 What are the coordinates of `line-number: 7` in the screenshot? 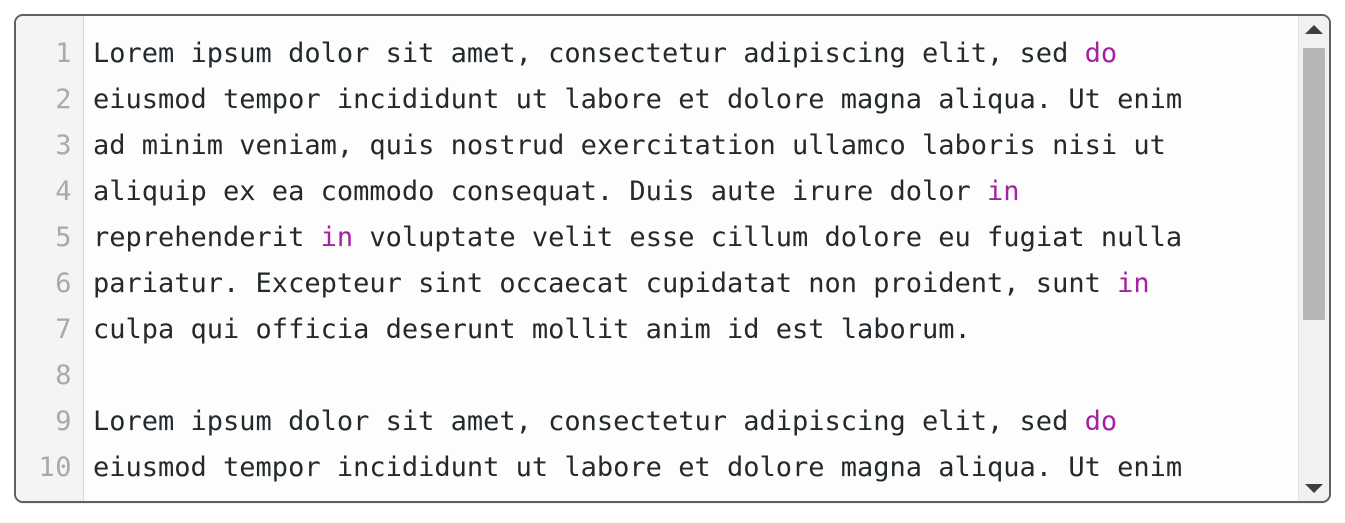 It's located at (63, 329).